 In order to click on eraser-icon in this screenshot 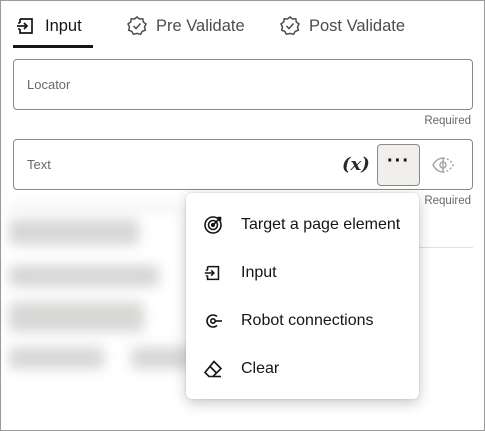, I will do `click(213, 369)`.